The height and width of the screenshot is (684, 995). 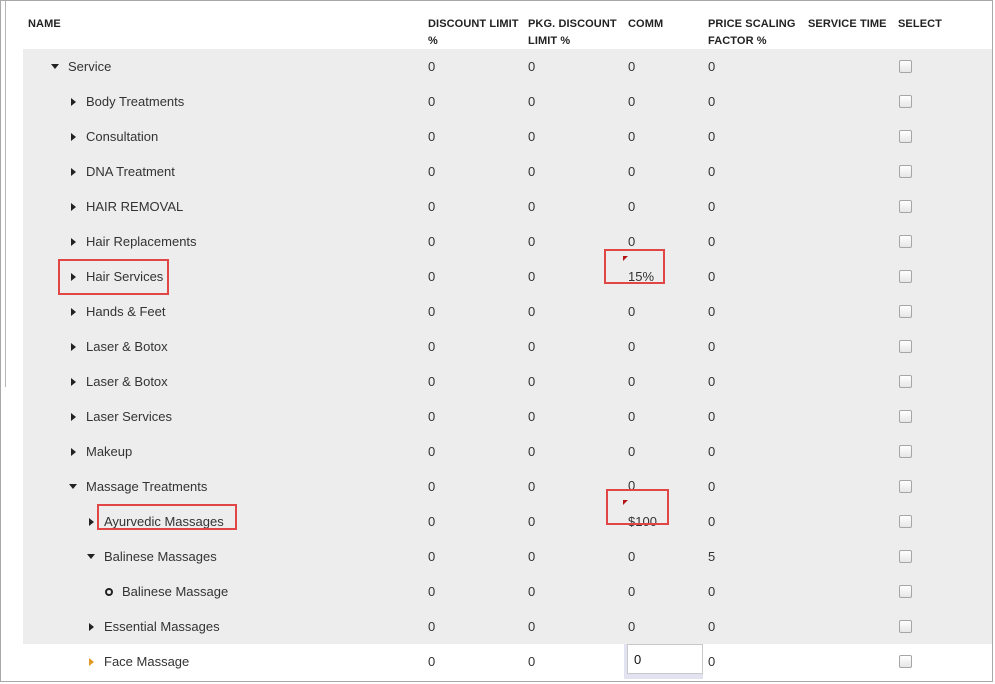 What do you see at coordinates (507, 101) in the screenshot?
I see `table-row: Body Treatments 0 0 0 0` at bounding box center [507, 101].